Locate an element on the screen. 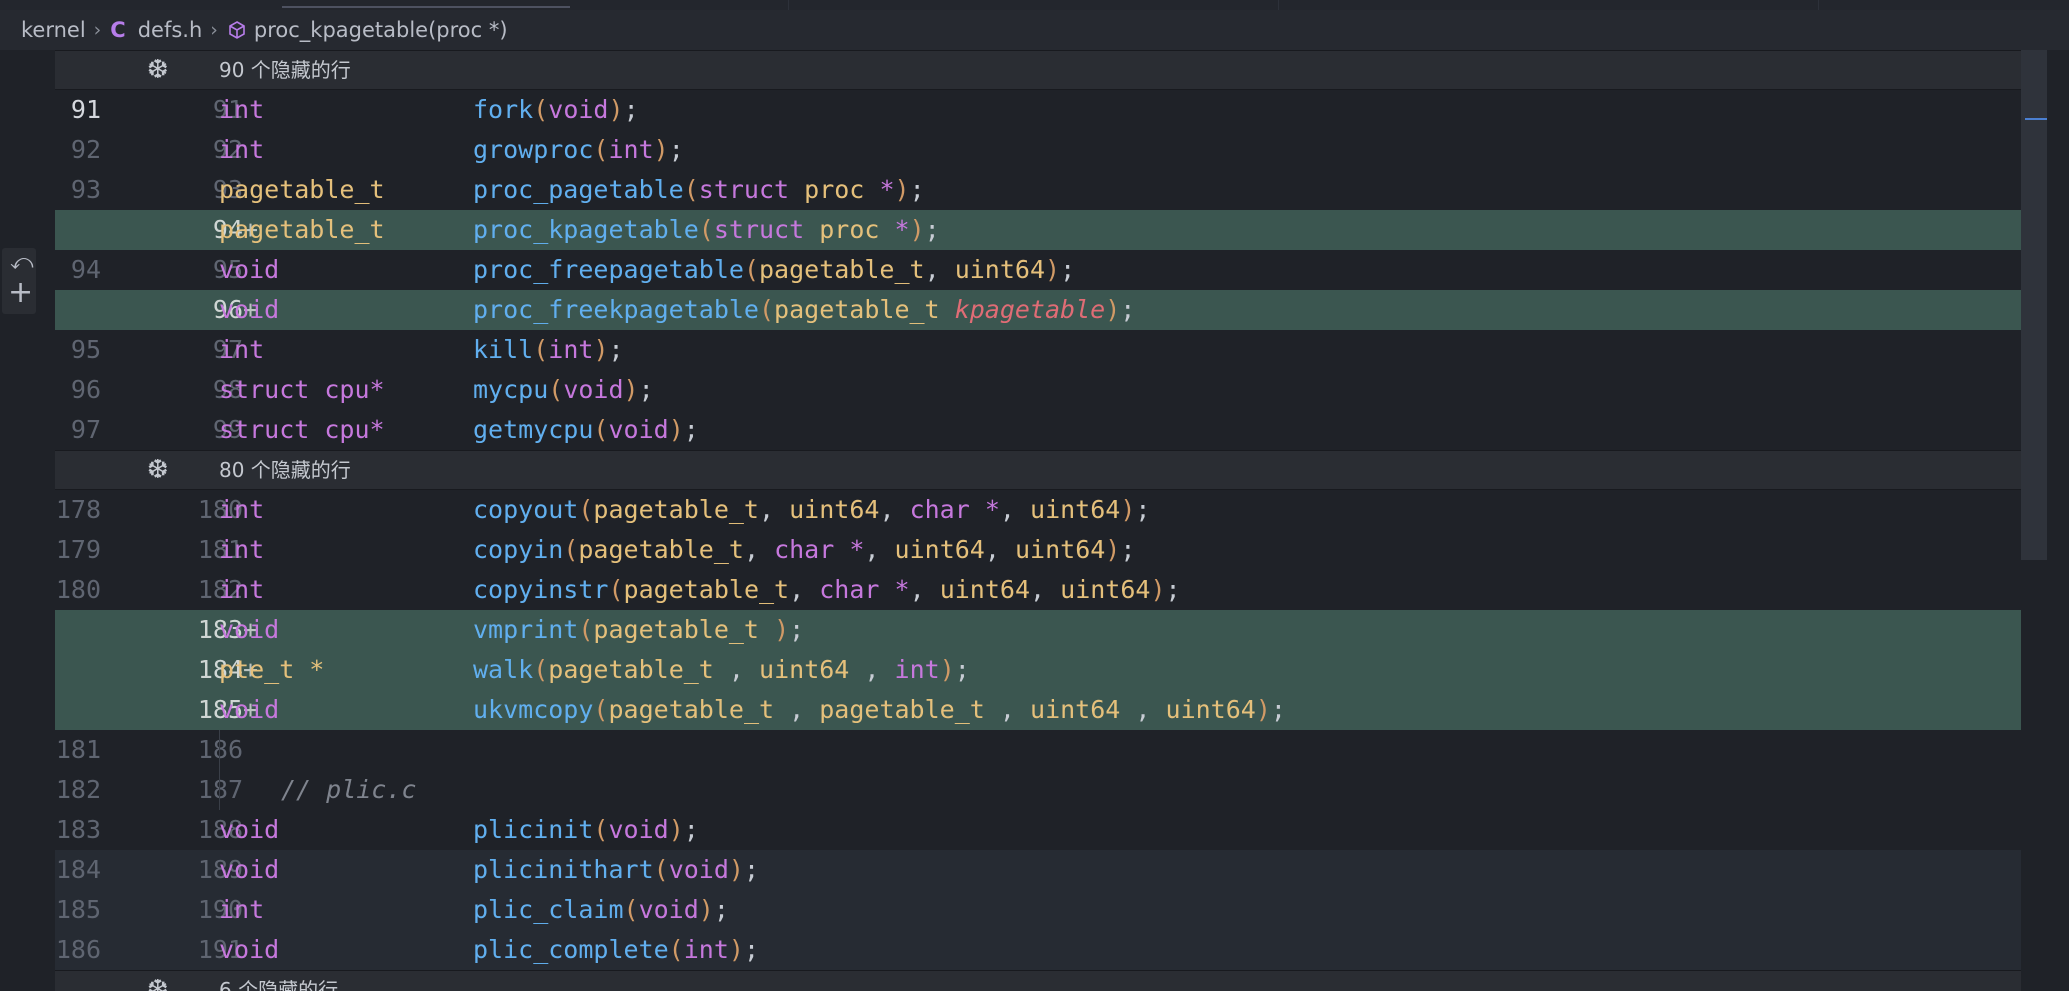  code-declaration: getmycpu(void); is located at coordinates (586, 429).